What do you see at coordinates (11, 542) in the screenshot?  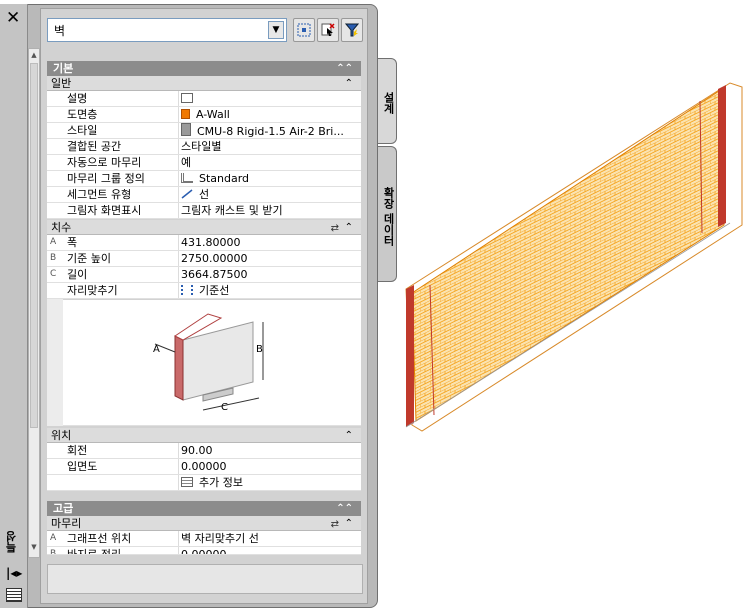 I see `palette-title: 특성` at bounding box center [11, 542].